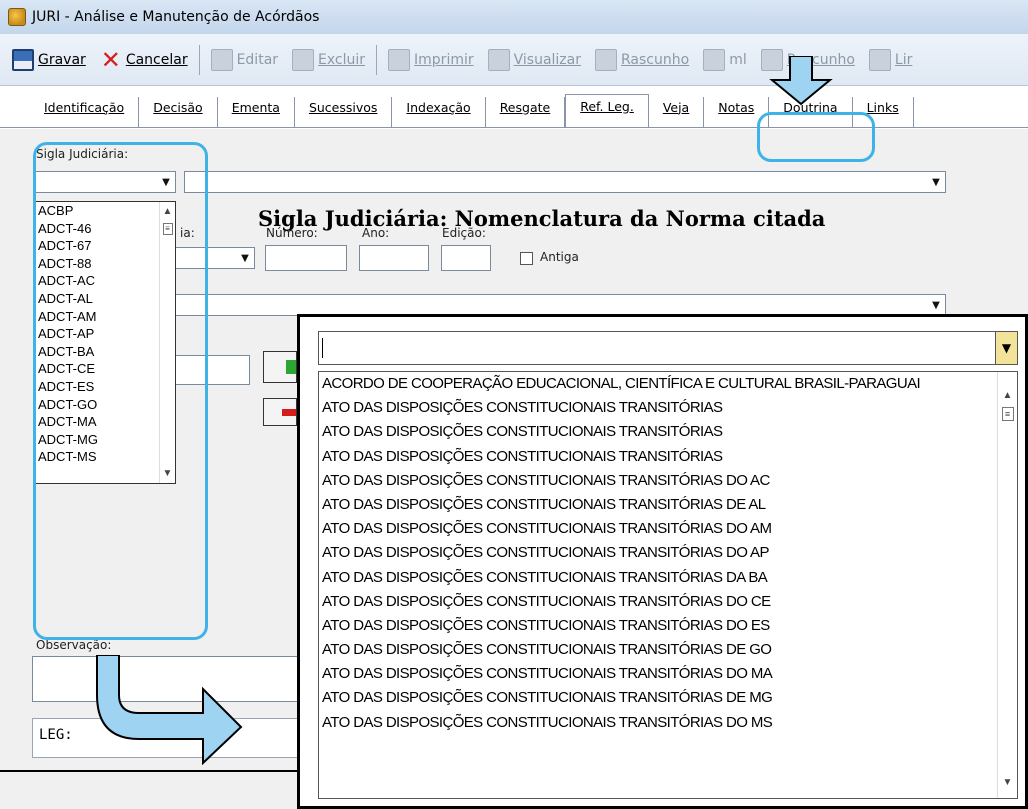 The width and height of the screenshot is (1028, 809). What do you see at coordinates (526, 258) in the screenshot?
I see `antiga-checkbox` at bounding box center [526, 258].